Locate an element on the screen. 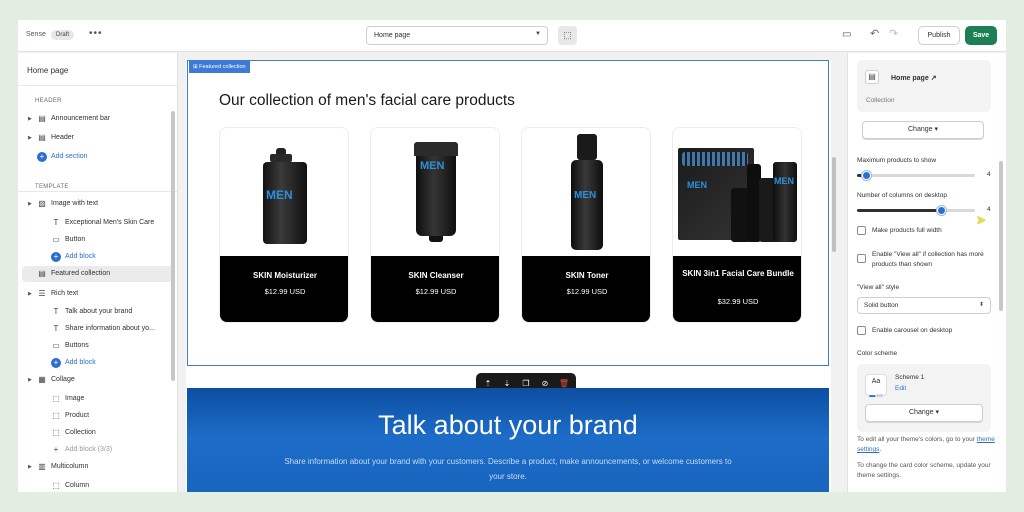 Image resolution: width=1024 pixels, height=512 pixels. full-width-label: Make products full width is located at coordinates (907, 230).